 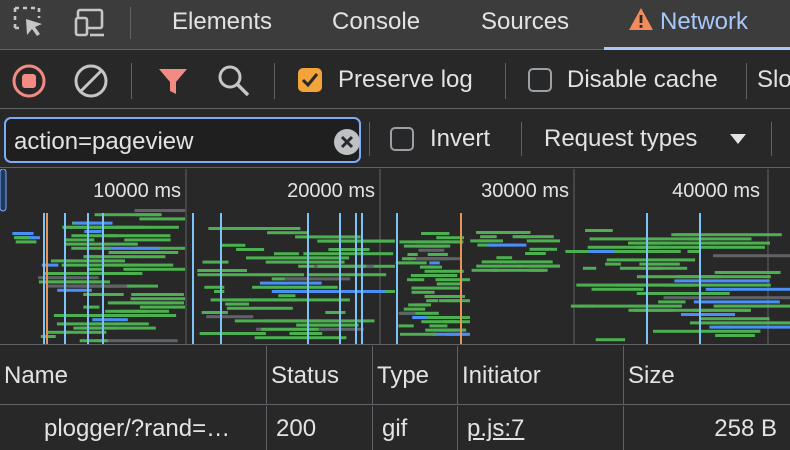 What do you see at coordinates (521, 139) in the screenshot?
I see `toolbar-separator` at bounding box center [521, 139].